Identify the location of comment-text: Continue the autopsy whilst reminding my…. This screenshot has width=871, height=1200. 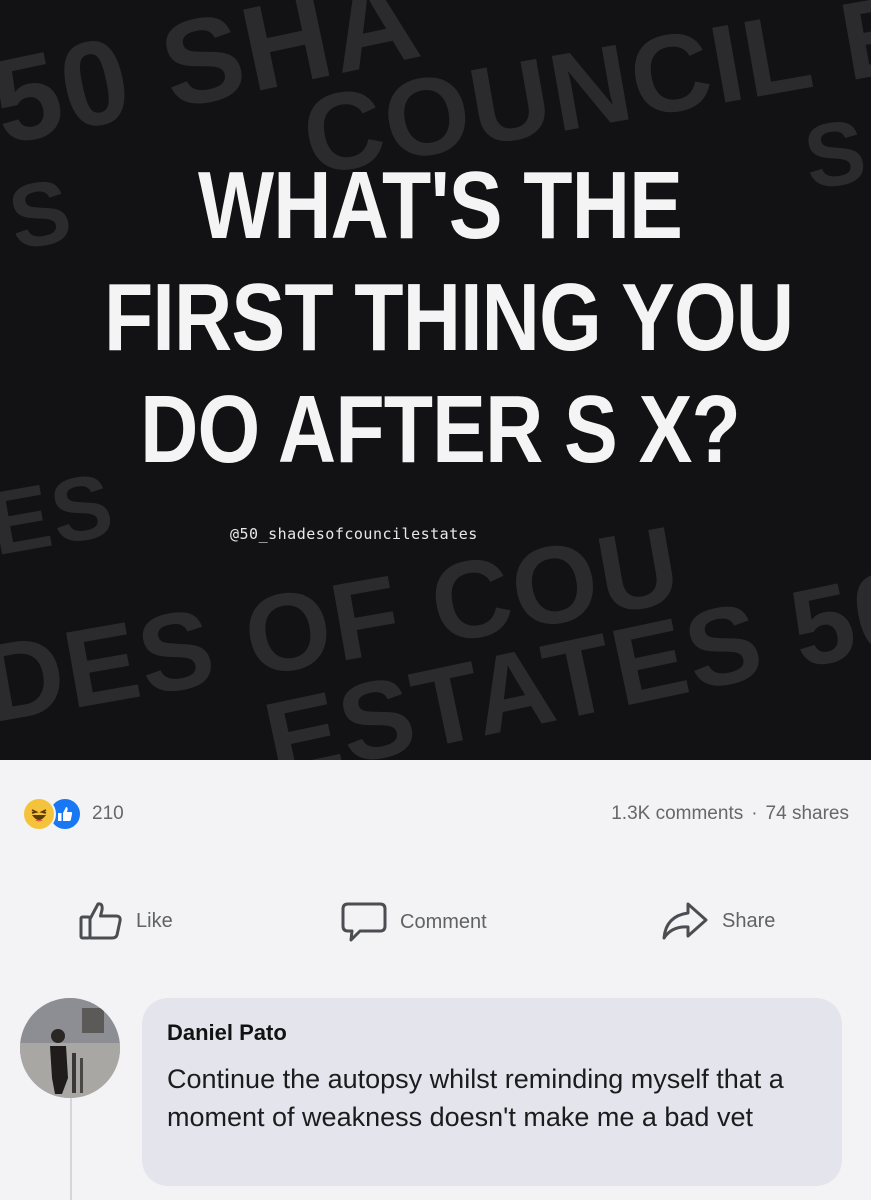
(475, 1098).